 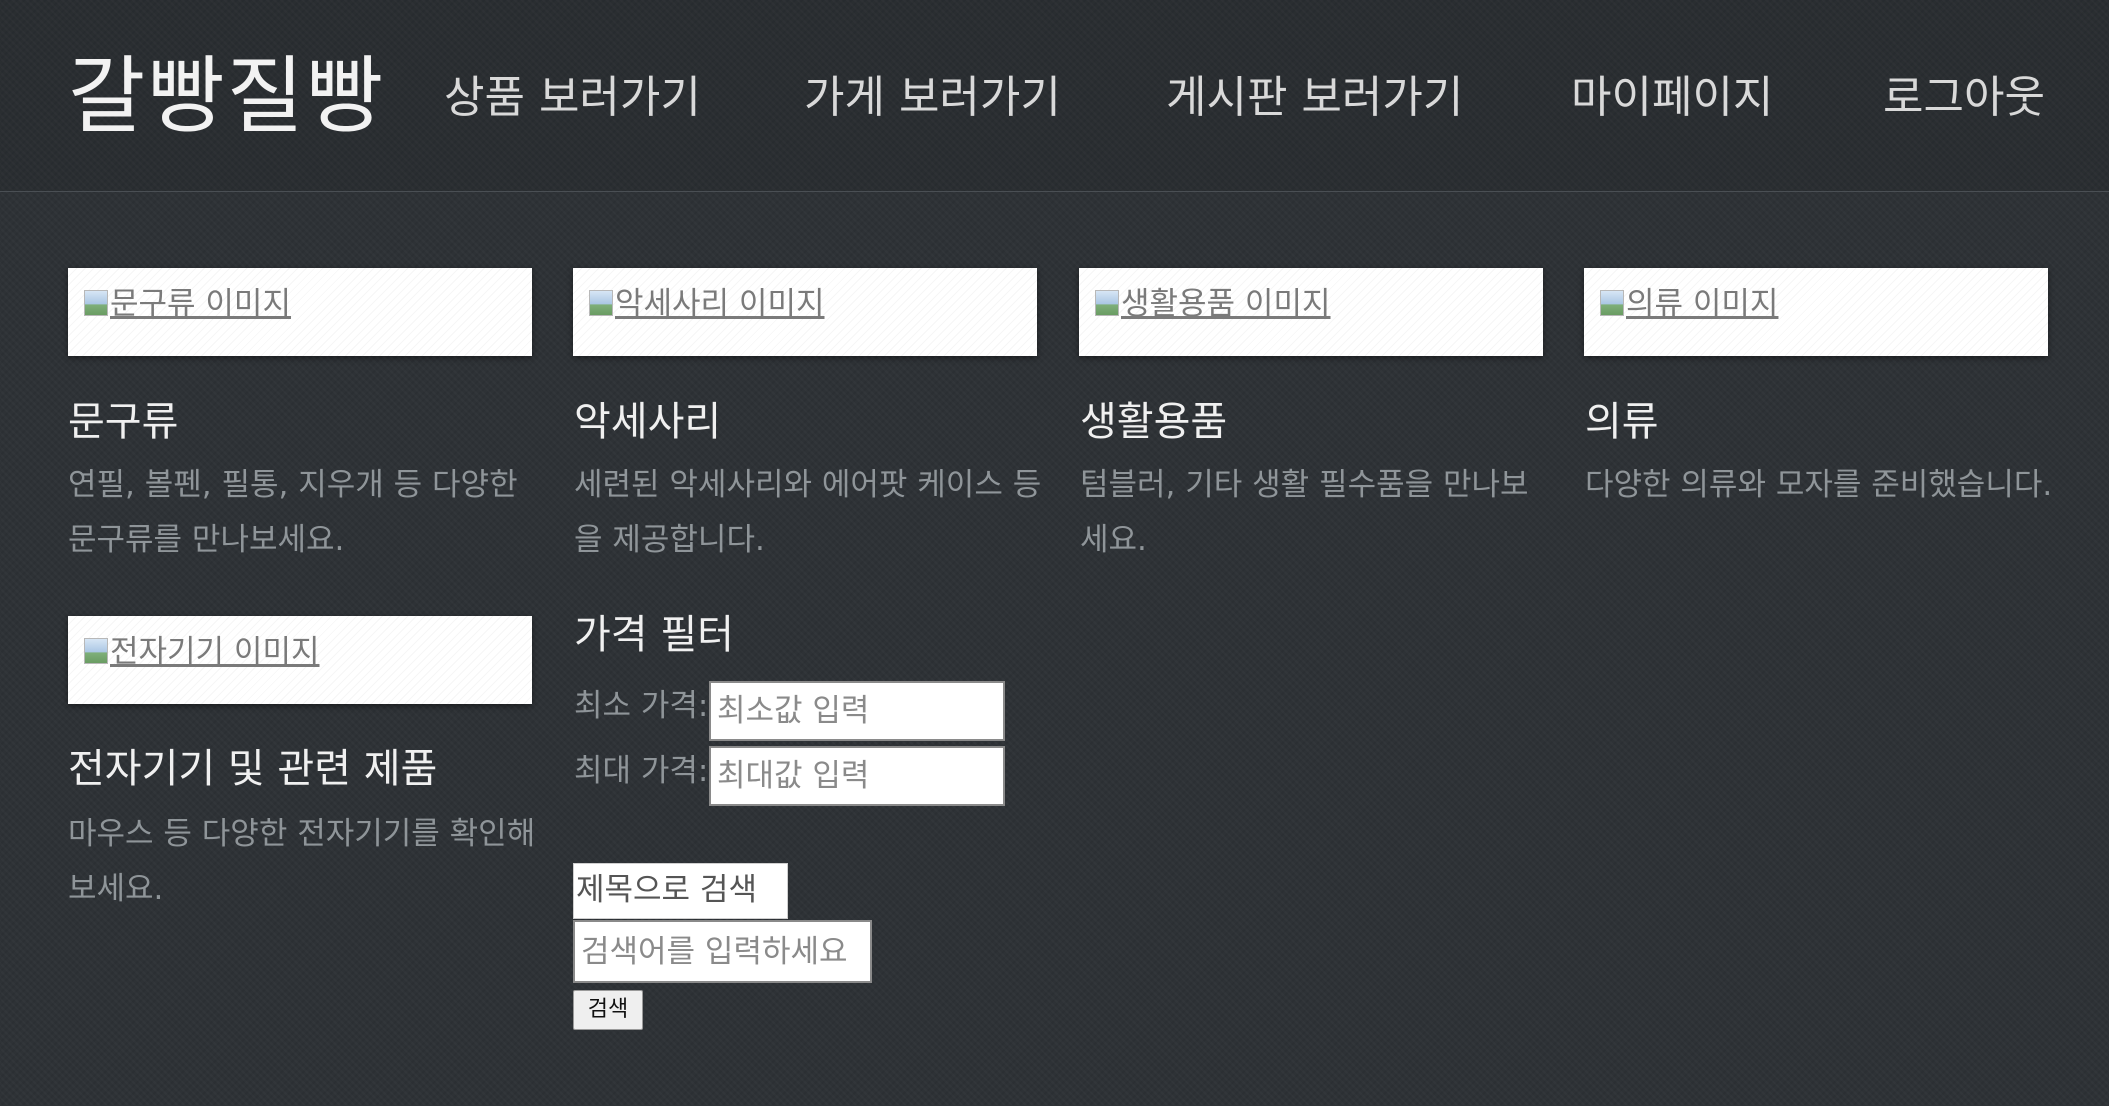 I want to click on broken-image-alt: 문구류 이미지, so click(x=187, y=304).